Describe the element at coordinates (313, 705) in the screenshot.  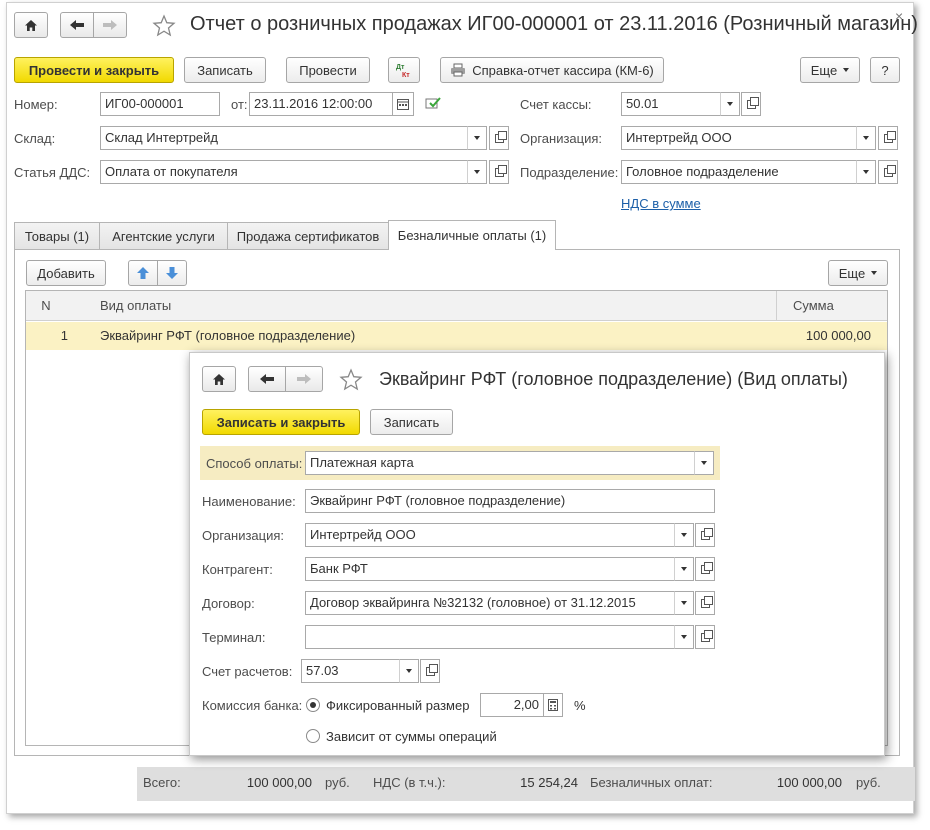
I see `fixed-amount-radio` at that location.